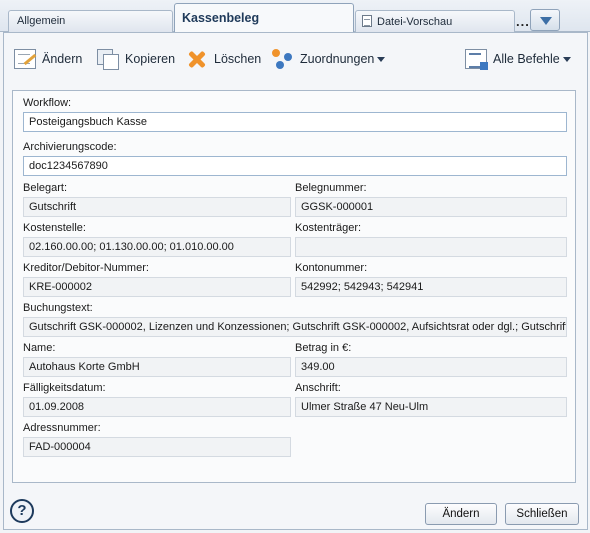 The height and width of the screenshot is (533, 590). I want to click on edit-button-label: Ändern, so click(62, 59).